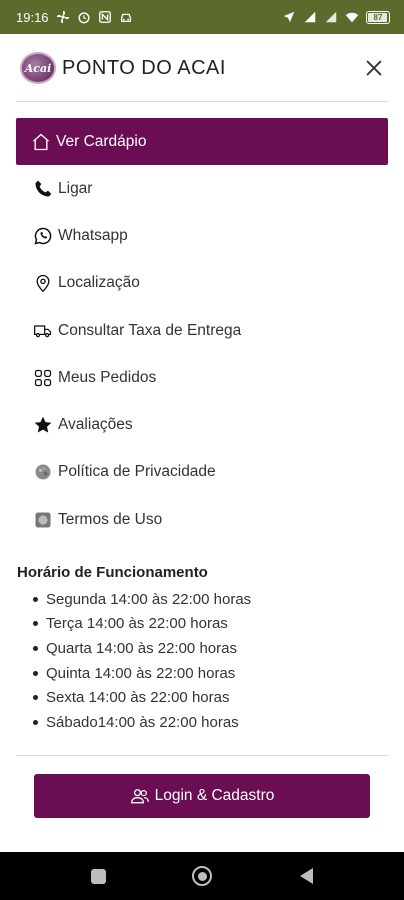 The height and width of the screenshot is (900, 404). What do you see at coordinates (95, 425) in the screenshot?
I see `menu-item-label: Avaliações` at bounding box center [95, 425].